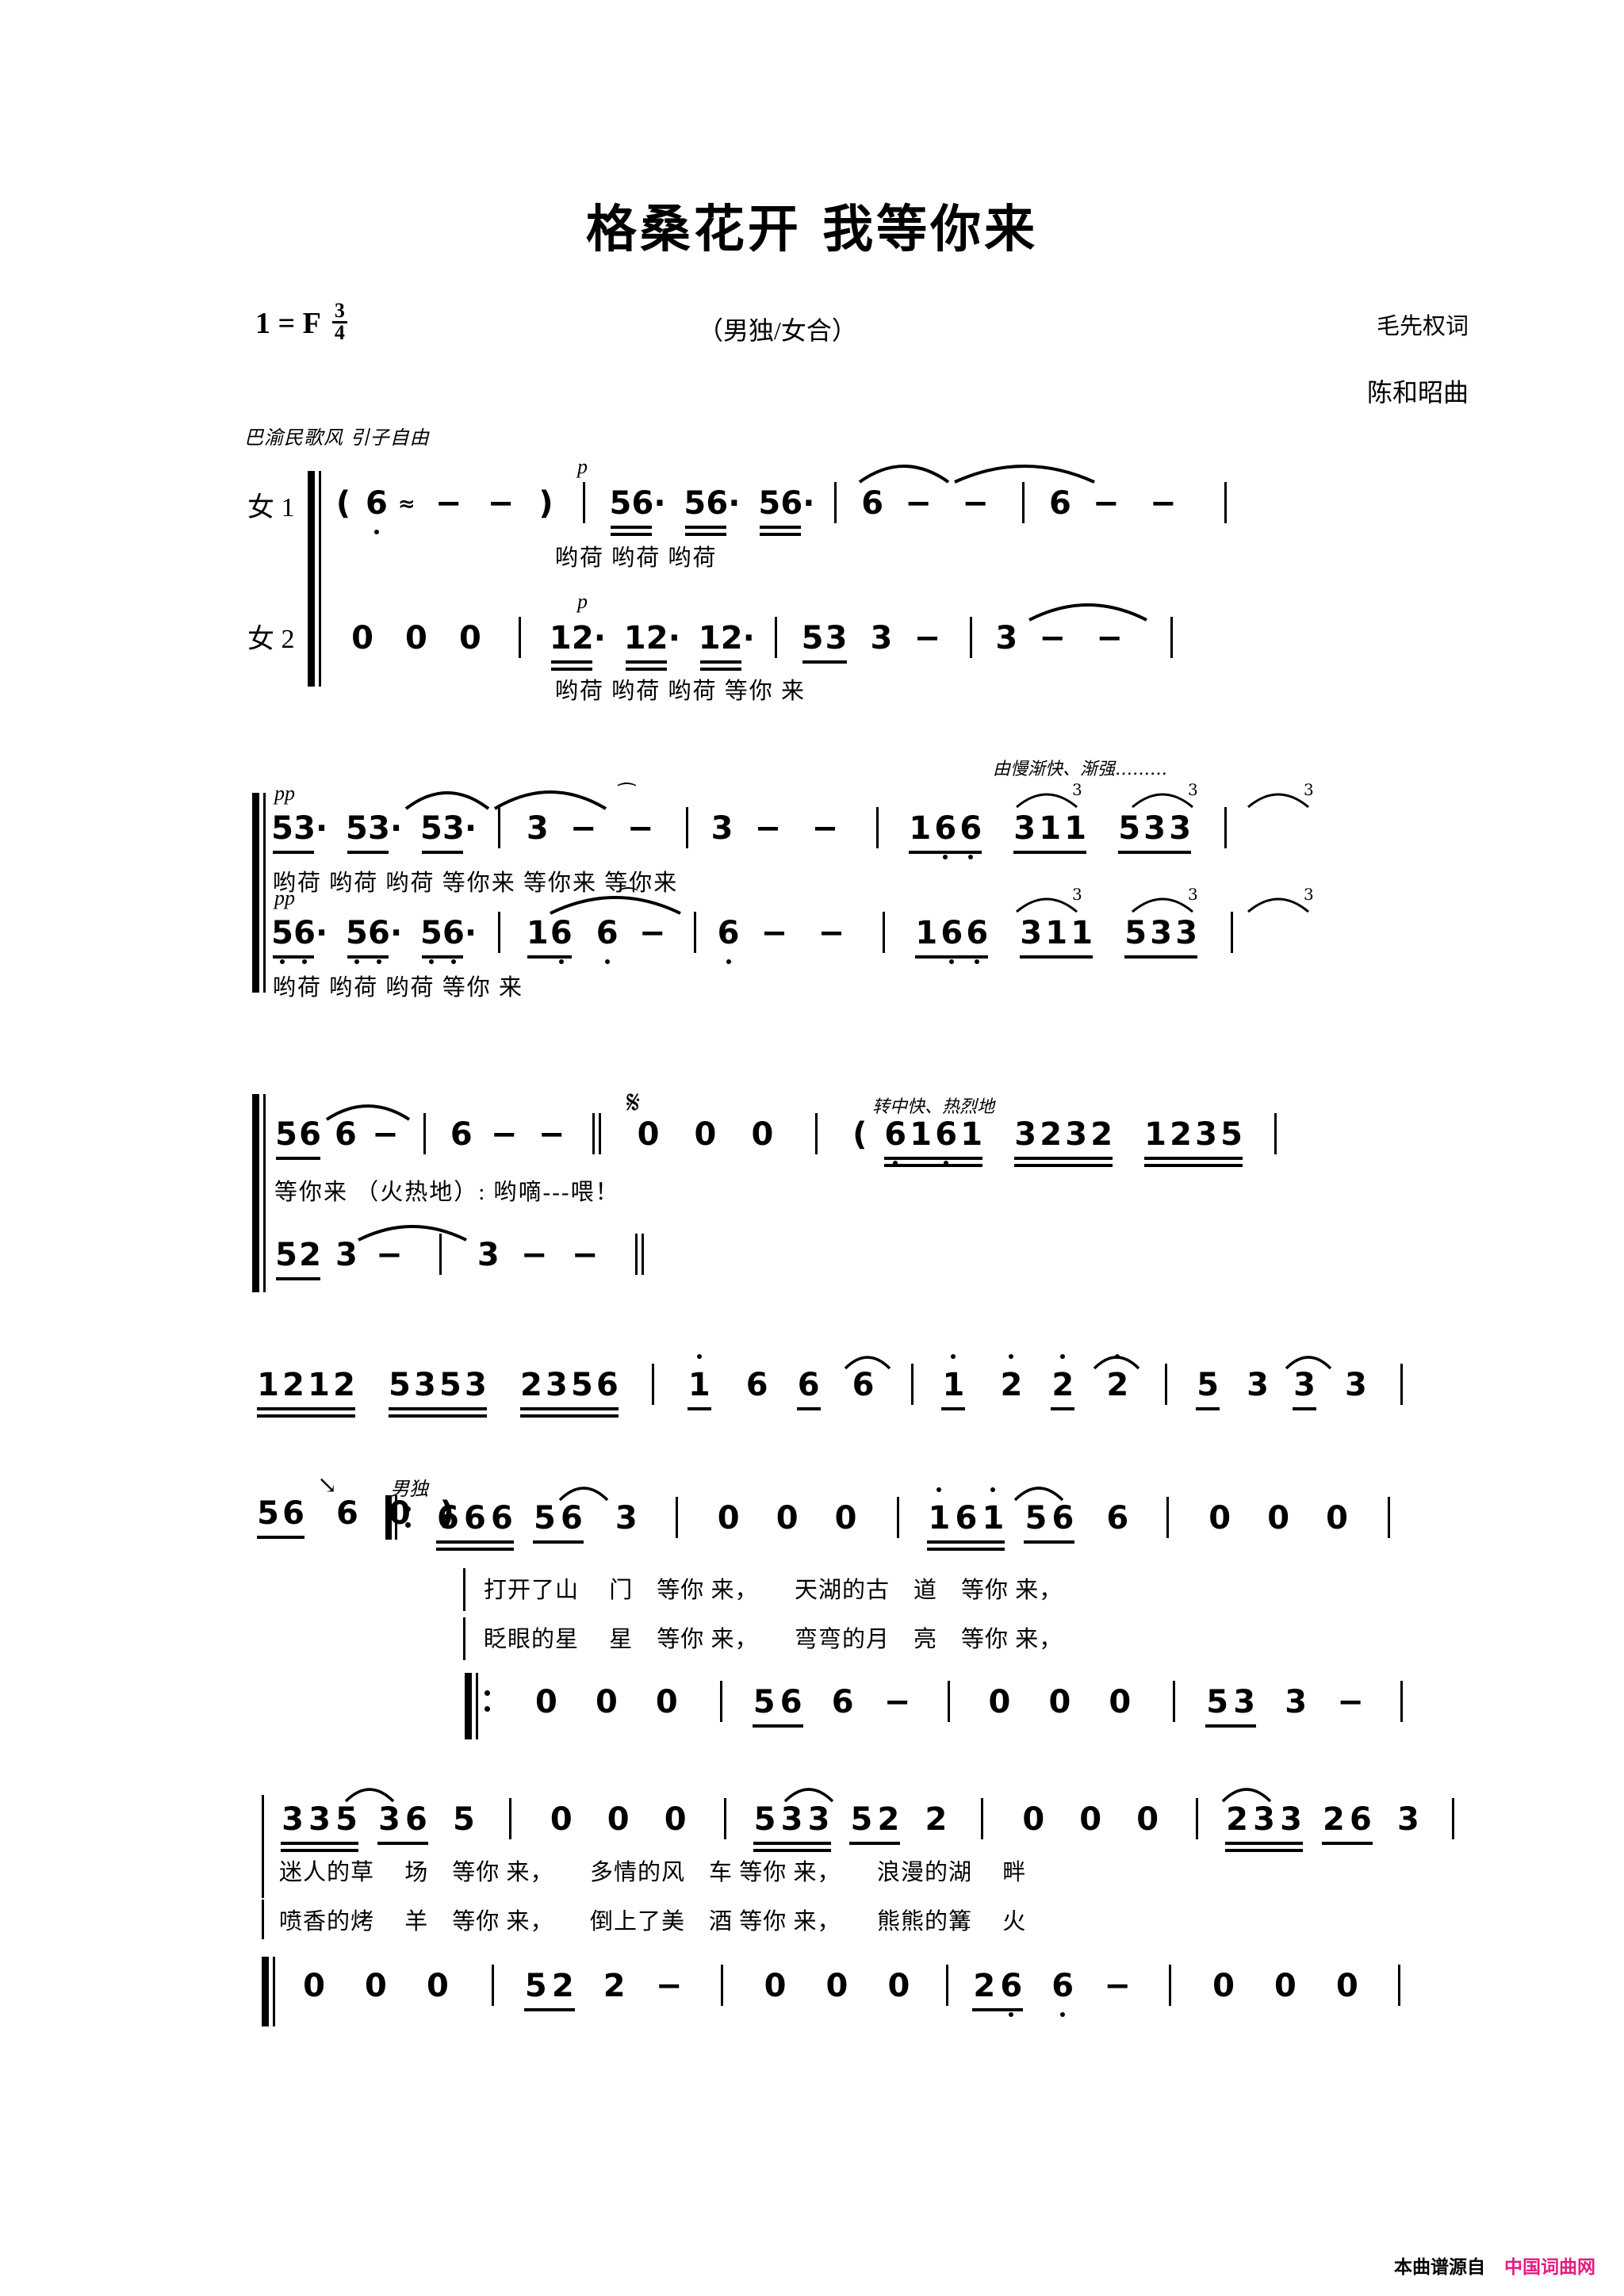  Describe the element at coordinates (311, 579) in the screenshot. I see `system-bracket-thick` at that location.